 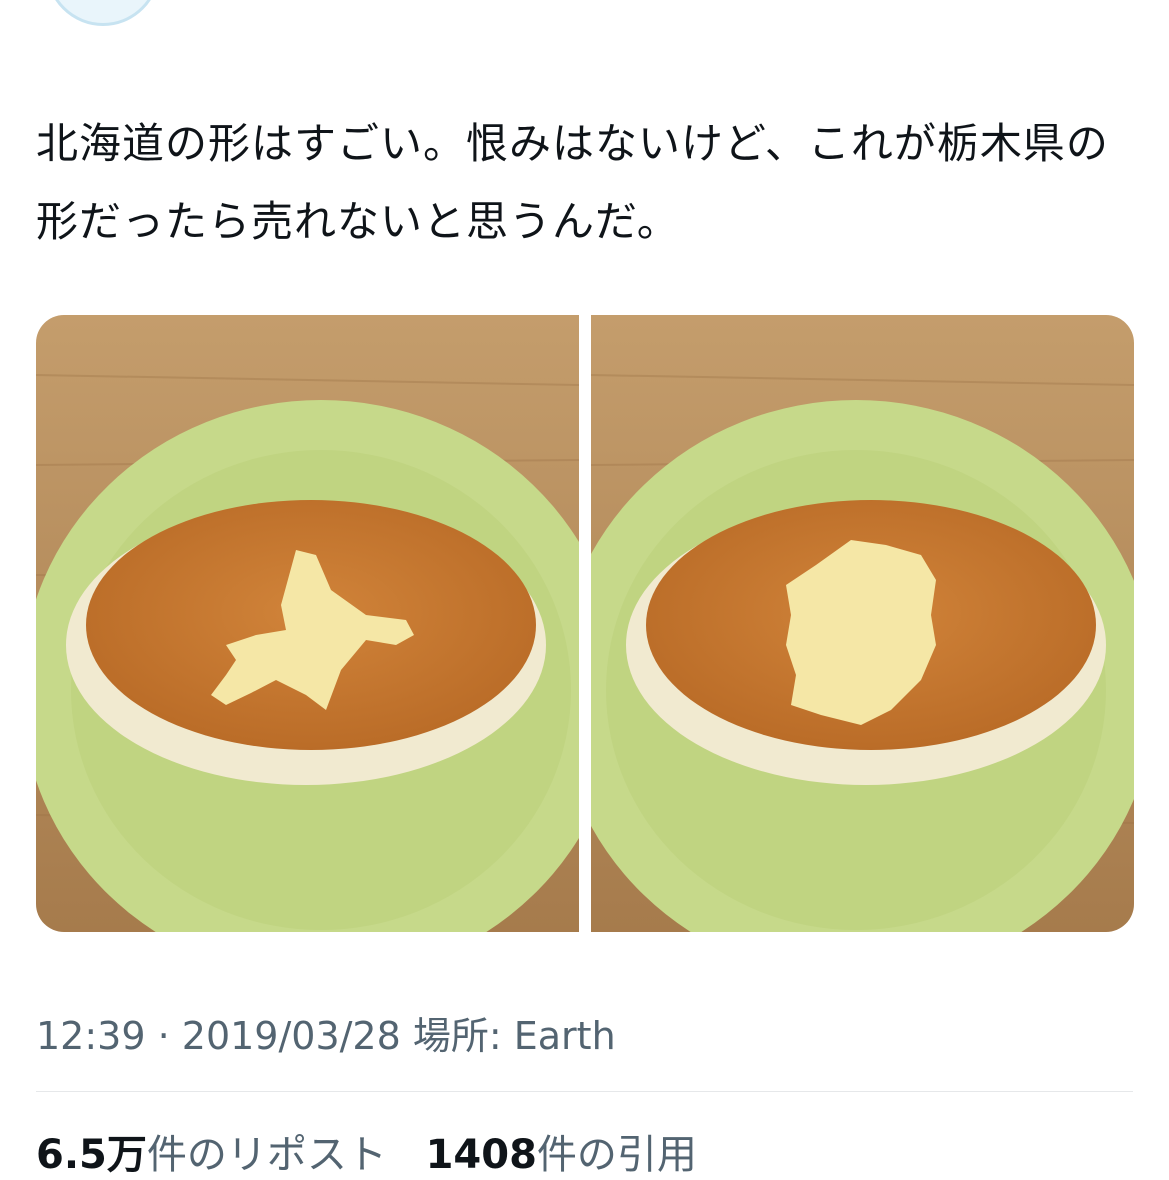 I want to click on tweet-time: 12:39, so click(x=91, y=1036).